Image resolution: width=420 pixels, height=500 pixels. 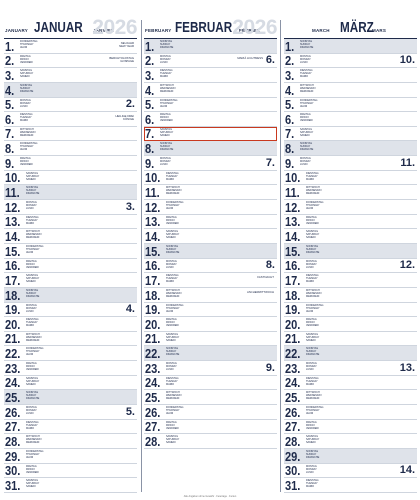 What do you see at coordinates (350, 295) in the screenshot?
I see `day-row: 18. MITTWOCH WEDNESDAY MERCREDI` at bounding box center [350, 295].